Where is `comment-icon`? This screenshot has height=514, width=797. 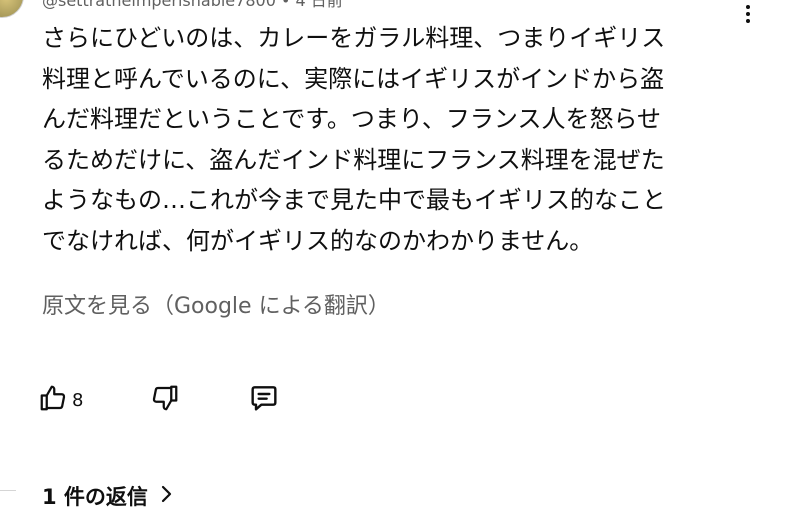 comment-icon is located at coordinates (264, 400).